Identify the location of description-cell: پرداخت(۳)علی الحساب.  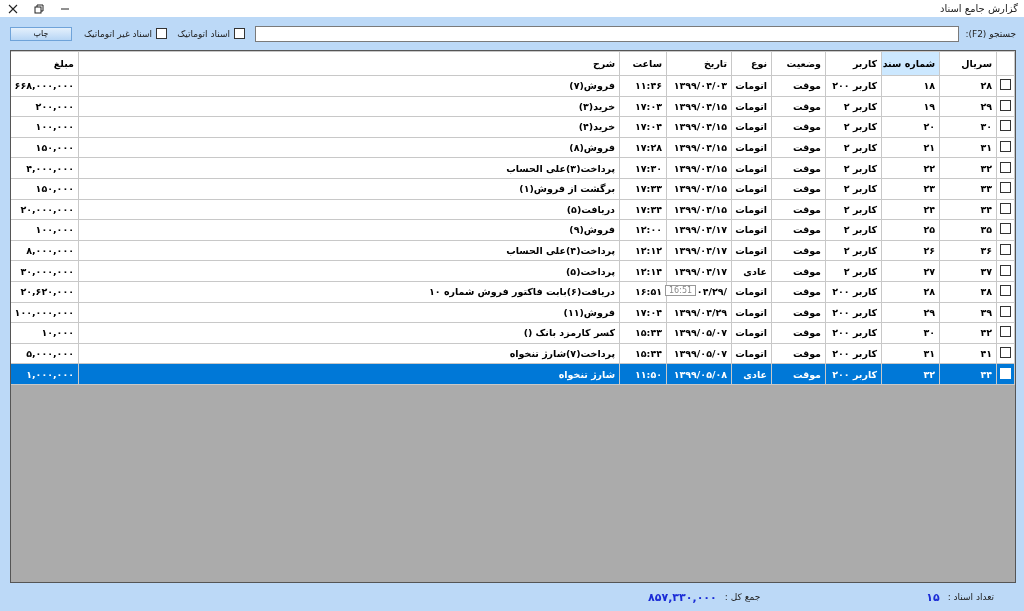
(560, 168).